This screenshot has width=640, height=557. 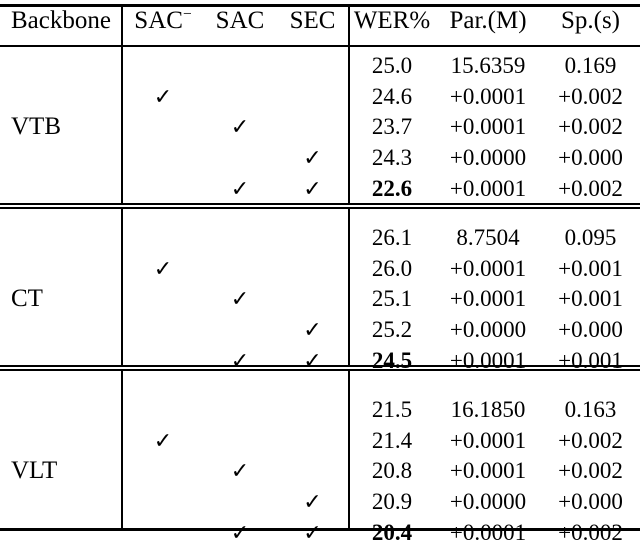 What do you see at coordinates (392, 96) in the screenshot?
I see `cell-wer: 24.6` at bounding box center [392, 96].